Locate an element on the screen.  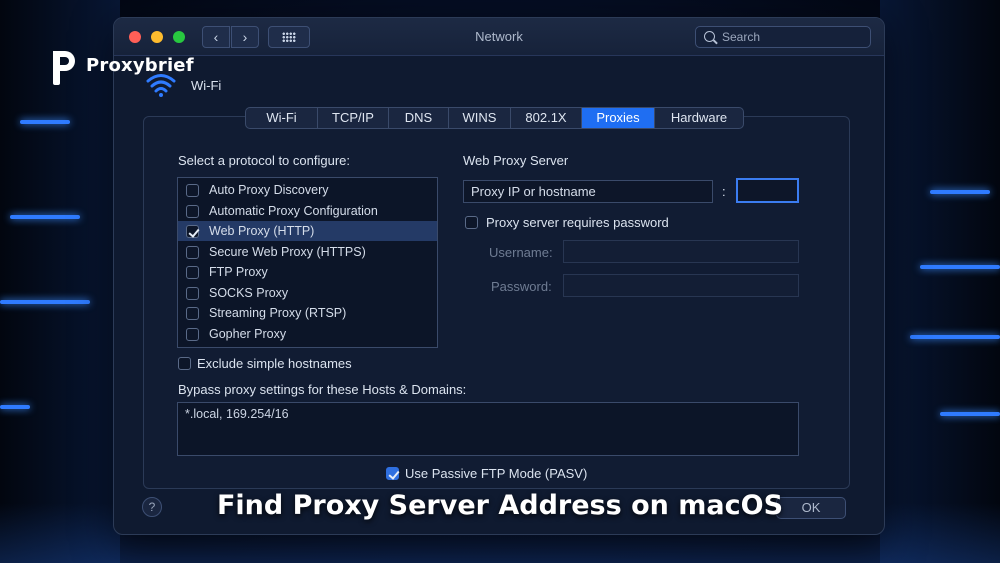
tab-hardware: Hardware is located at coordinates (699, 118).